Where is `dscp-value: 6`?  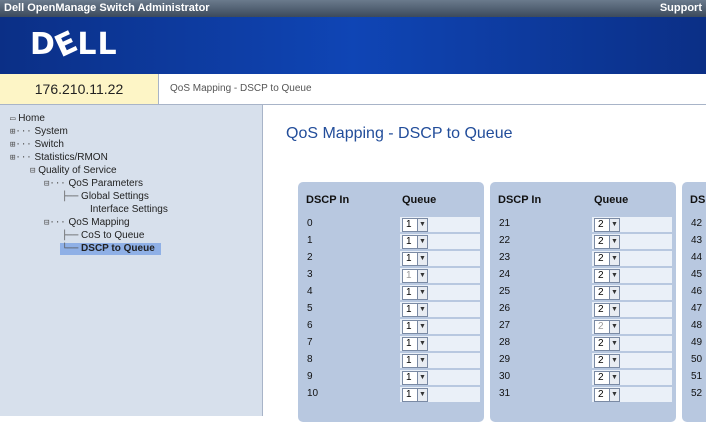
dscp-value: 6 is located at coordinates (310, 325).